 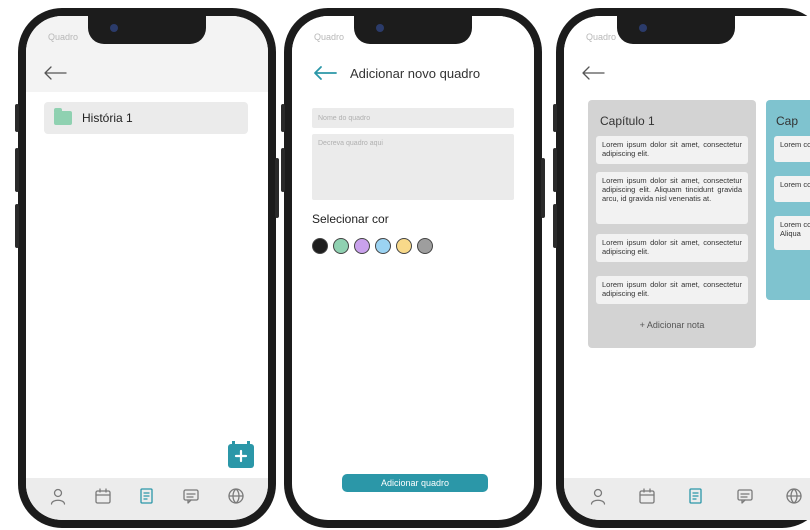 I want to click on column-title: Capítulo 1, so click(x=627, y=121).